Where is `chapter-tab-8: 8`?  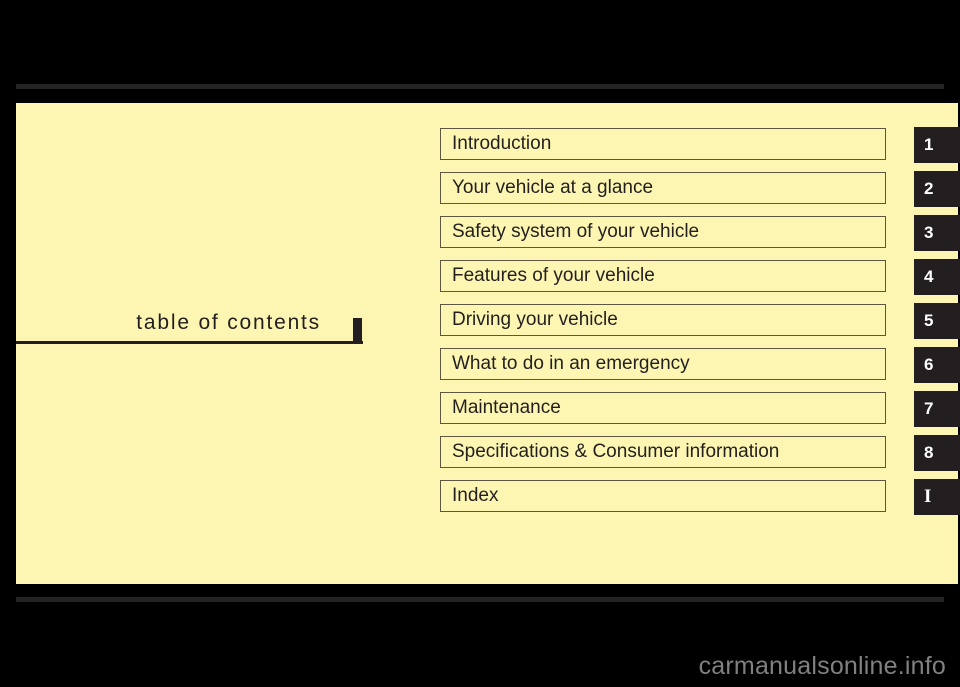
chapter-tab-8: 8 is located at coordinates (937, 453).